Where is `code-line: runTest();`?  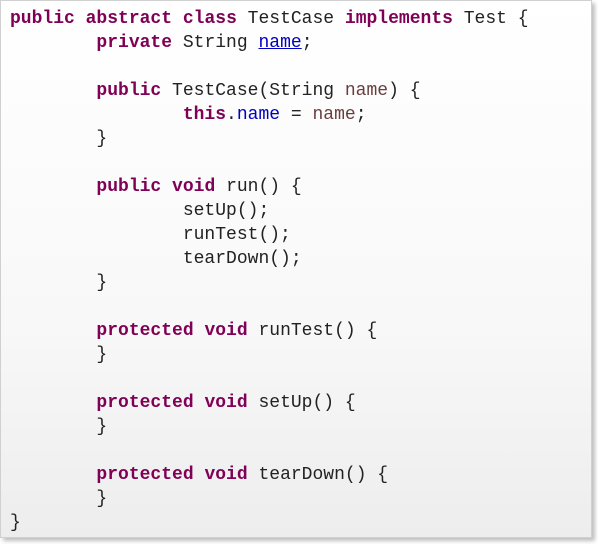 code-line: runTest(); is located at coordinates (269, 235).